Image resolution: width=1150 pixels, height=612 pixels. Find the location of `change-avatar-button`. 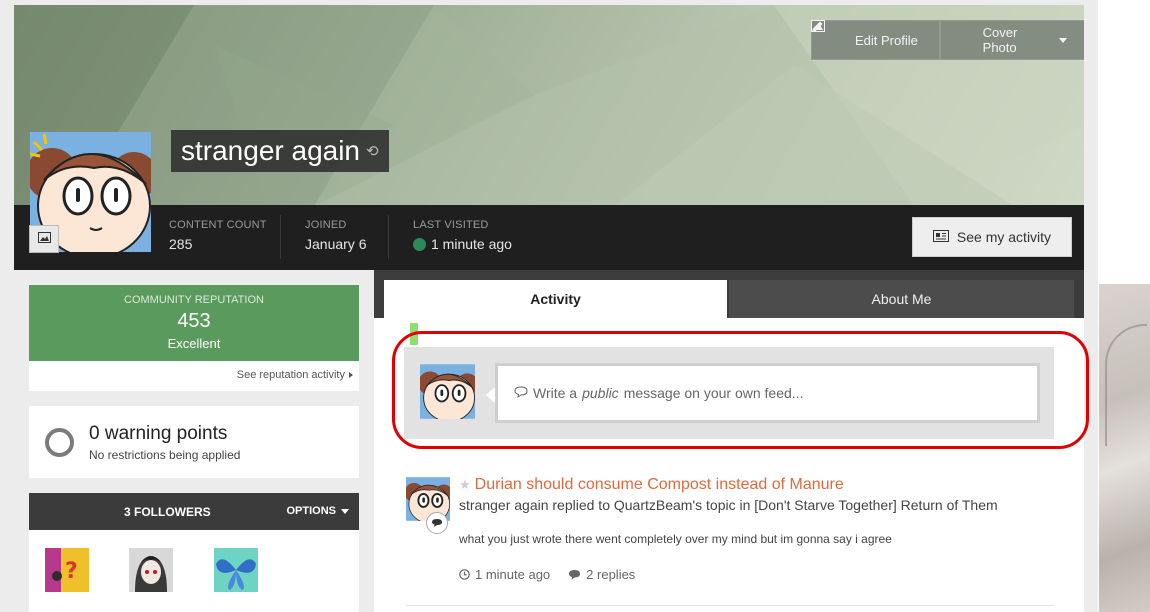

change-avatar-button is located at coordinates (44, 239).